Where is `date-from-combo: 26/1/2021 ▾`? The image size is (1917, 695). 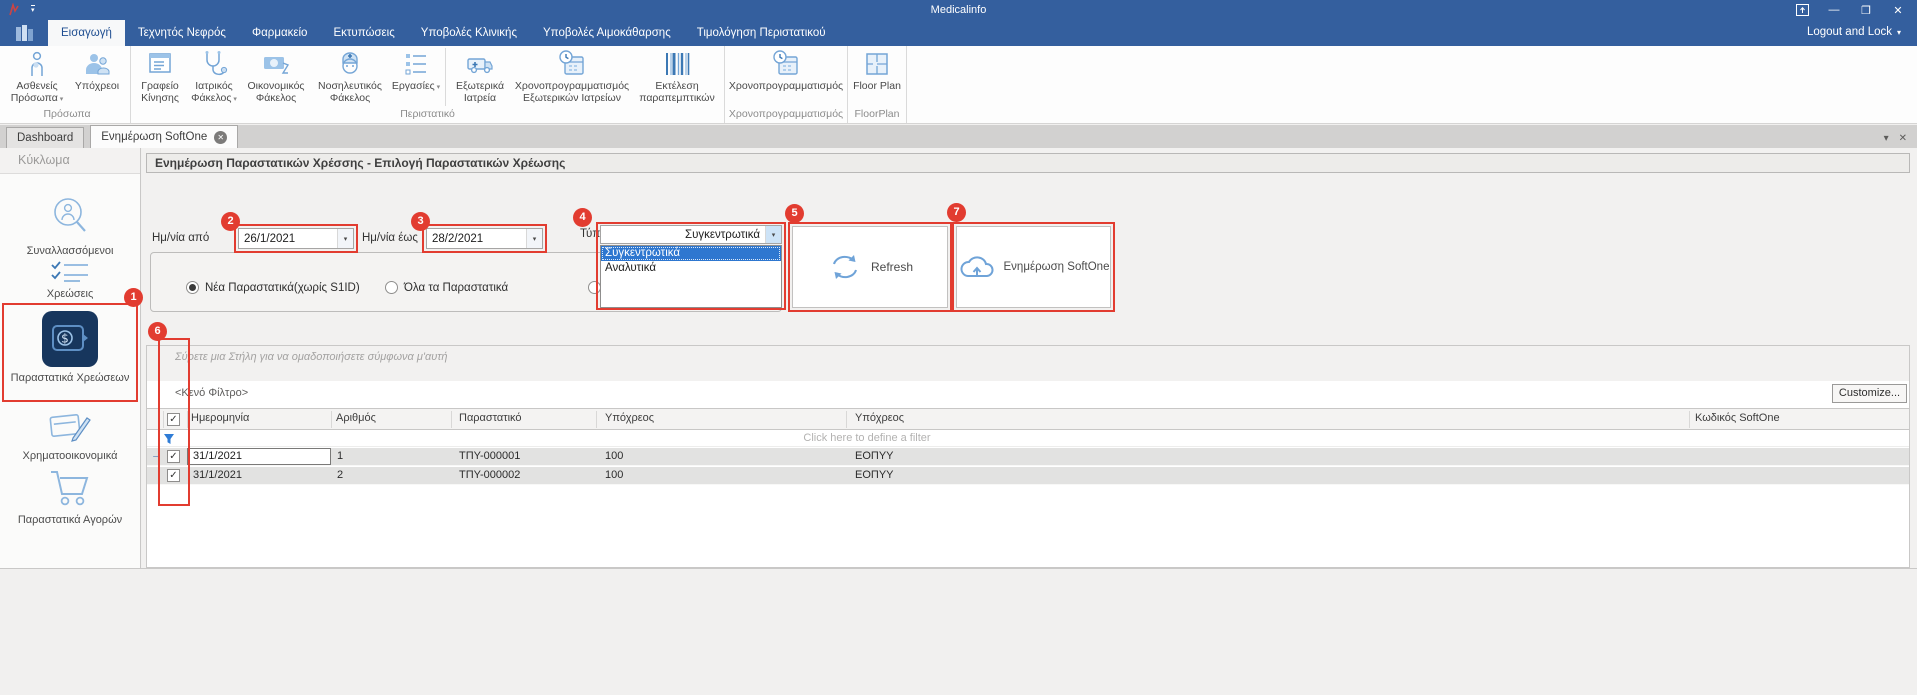
date-from-combo: 26/1/2021 ▾ is located at coordinates (296, 238).